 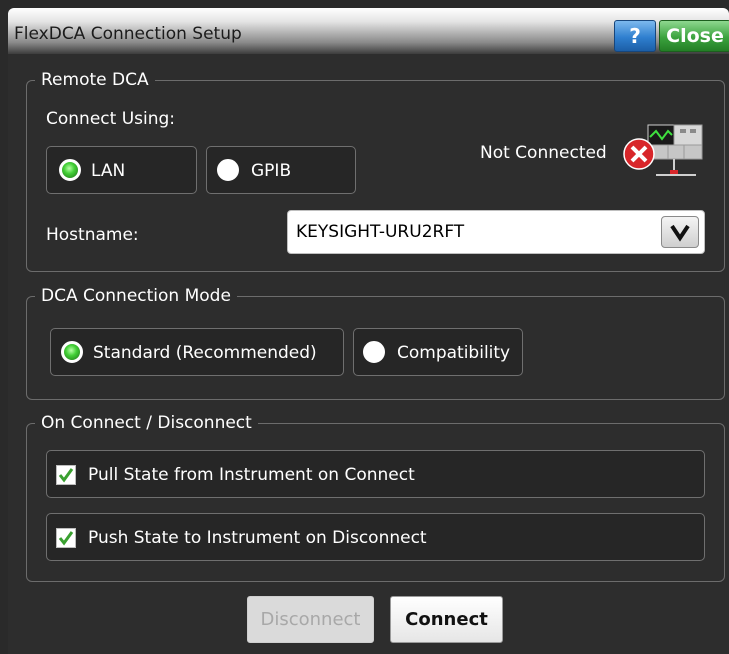 I want to click on hostname-combobox: KEYSIGHT-URU2RFT, so click(x=496, y=232).